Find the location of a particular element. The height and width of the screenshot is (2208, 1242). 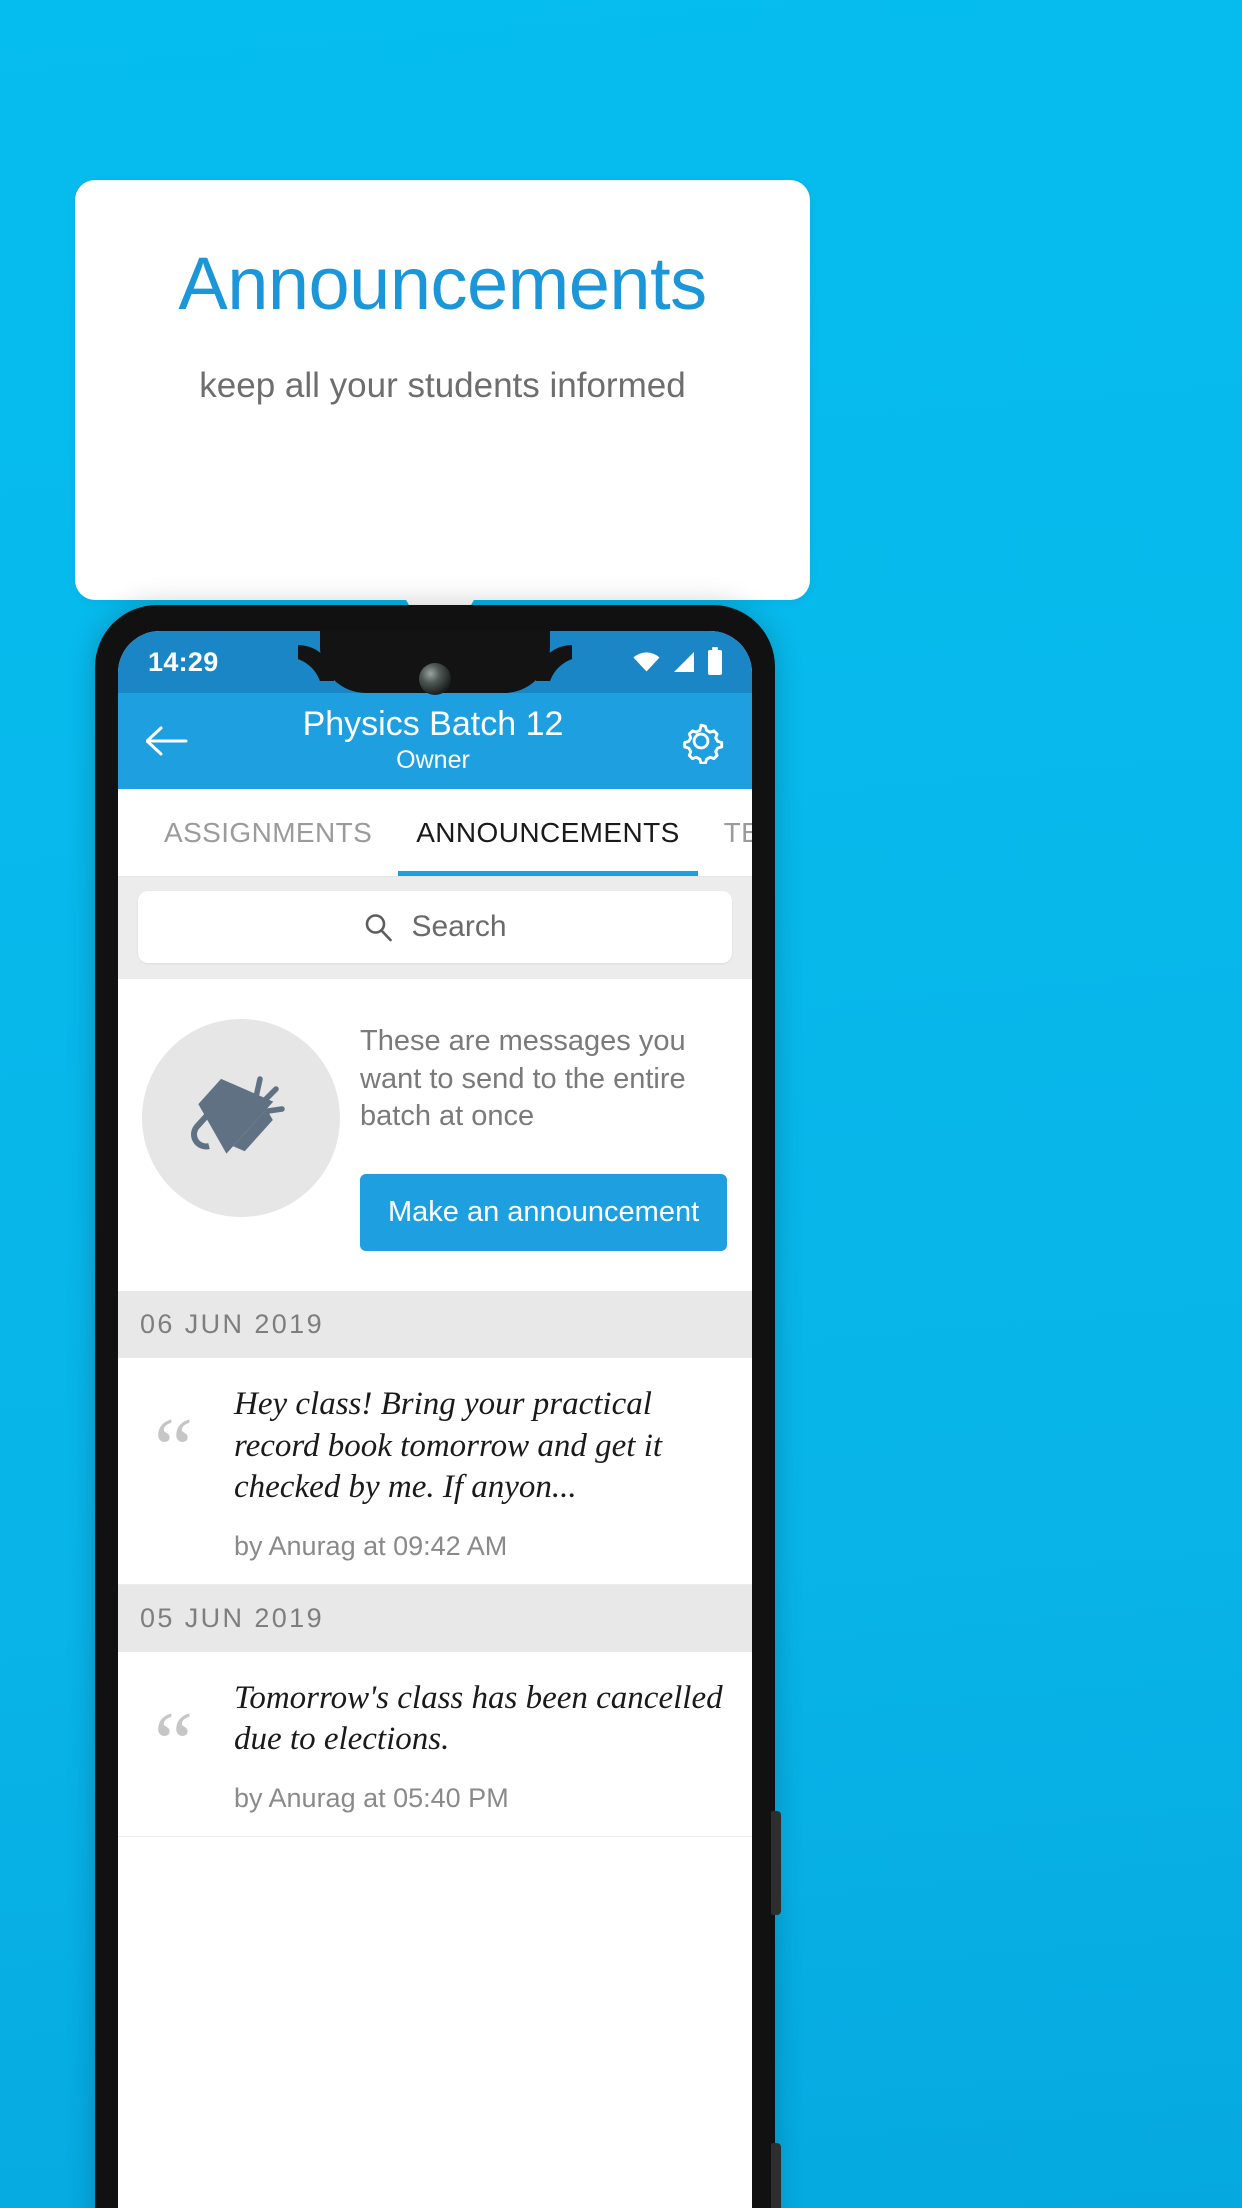

app-bar-titles: Physics Batch 12 Owner is located at coordinates (433, 739).